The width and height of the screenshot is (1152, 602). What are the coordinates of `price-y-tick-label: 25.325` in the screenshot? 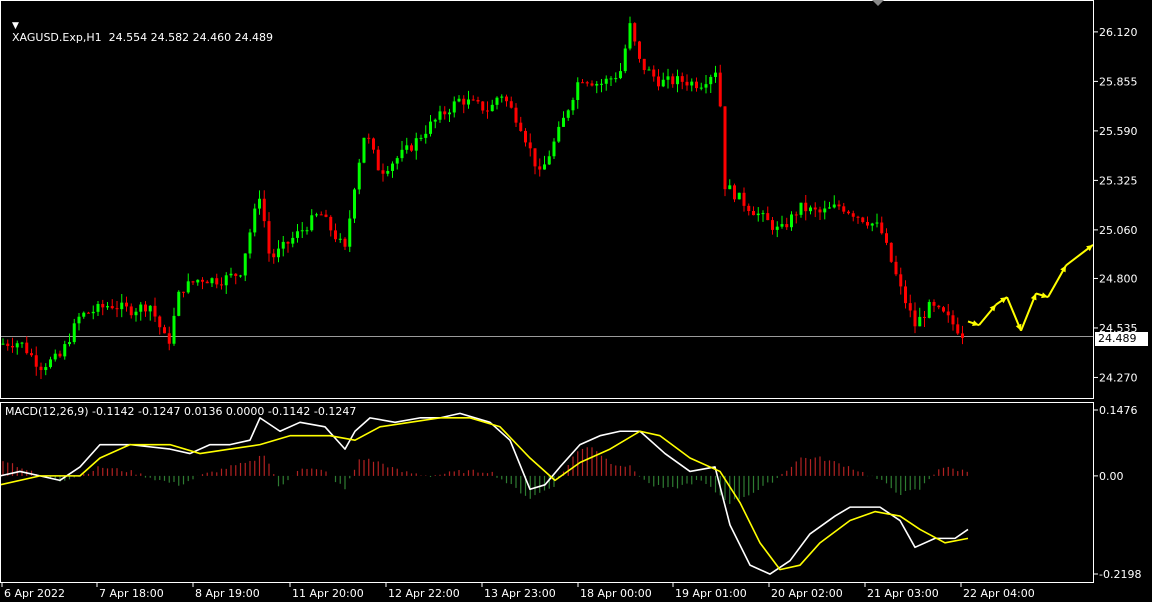 It's located at (1118, 180).